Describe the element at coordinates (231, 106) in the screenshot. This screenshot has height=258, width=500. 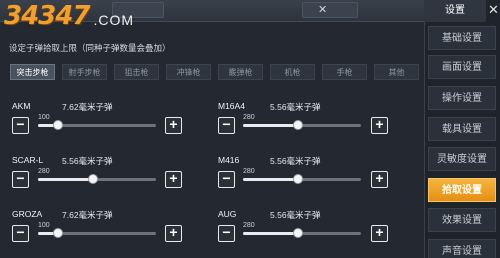
I see `weapon-name: M16A4` at that location.